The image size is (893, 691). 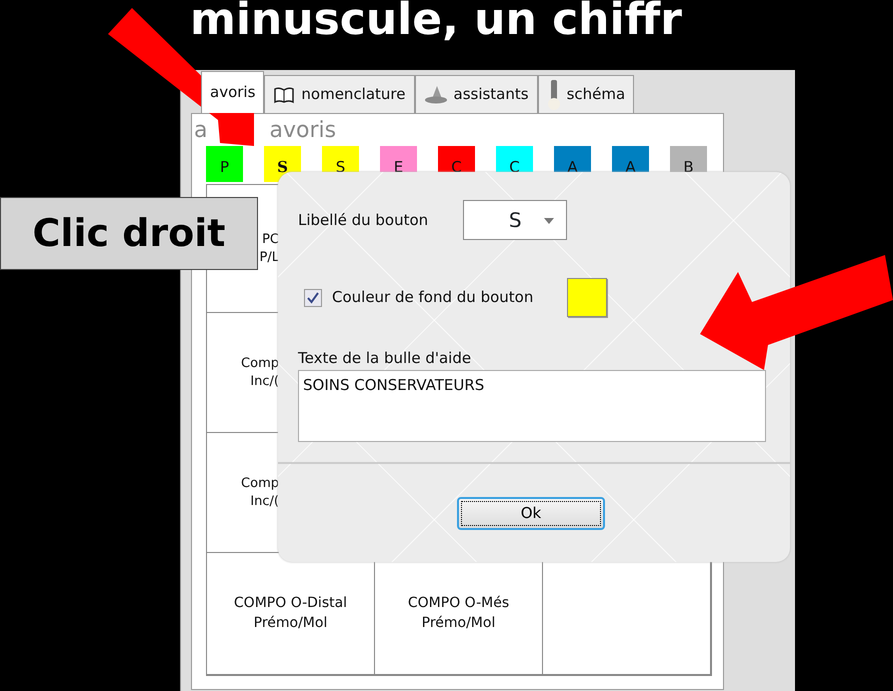 What do you see at coordinates (436, 94) in the screenshot?
I see `hat-icon` at bounding box center [436, 94].